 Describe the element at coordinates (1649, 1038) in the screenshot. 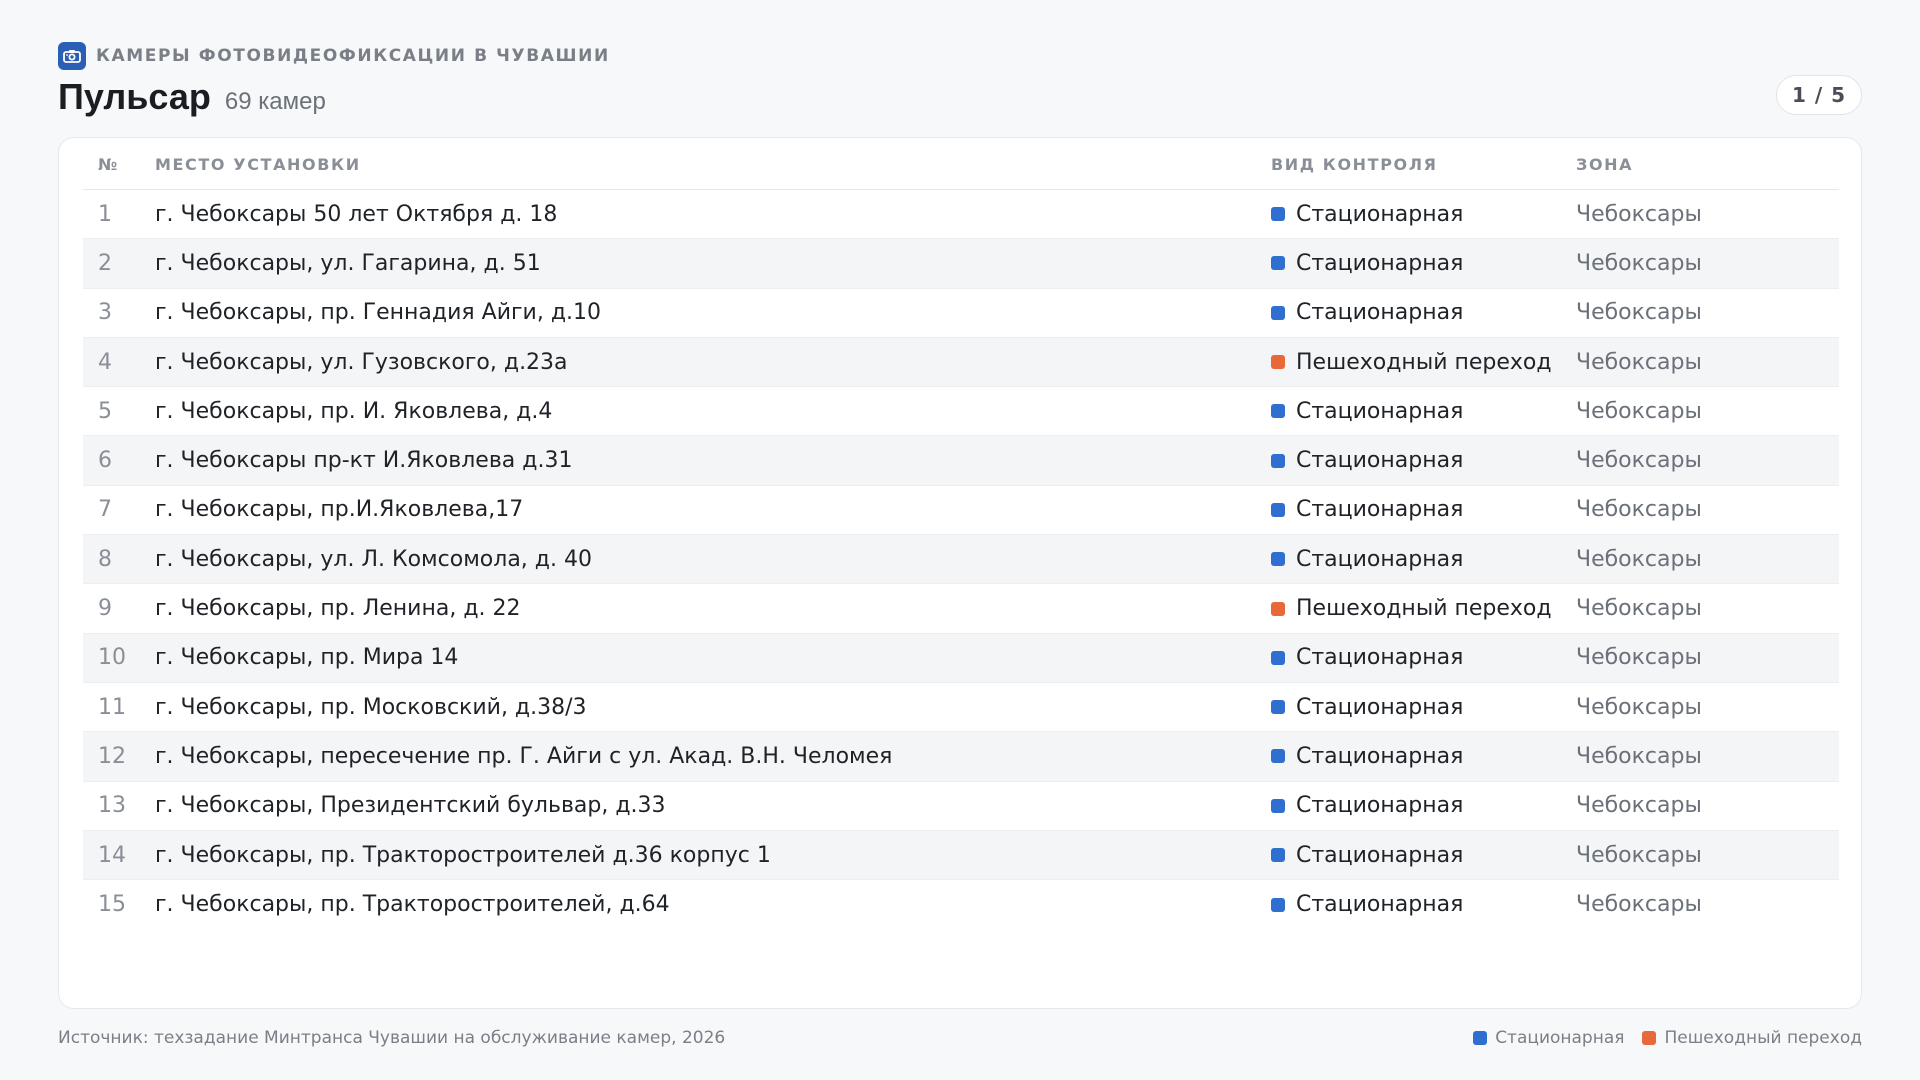

I see `legend-swatch` at that location.